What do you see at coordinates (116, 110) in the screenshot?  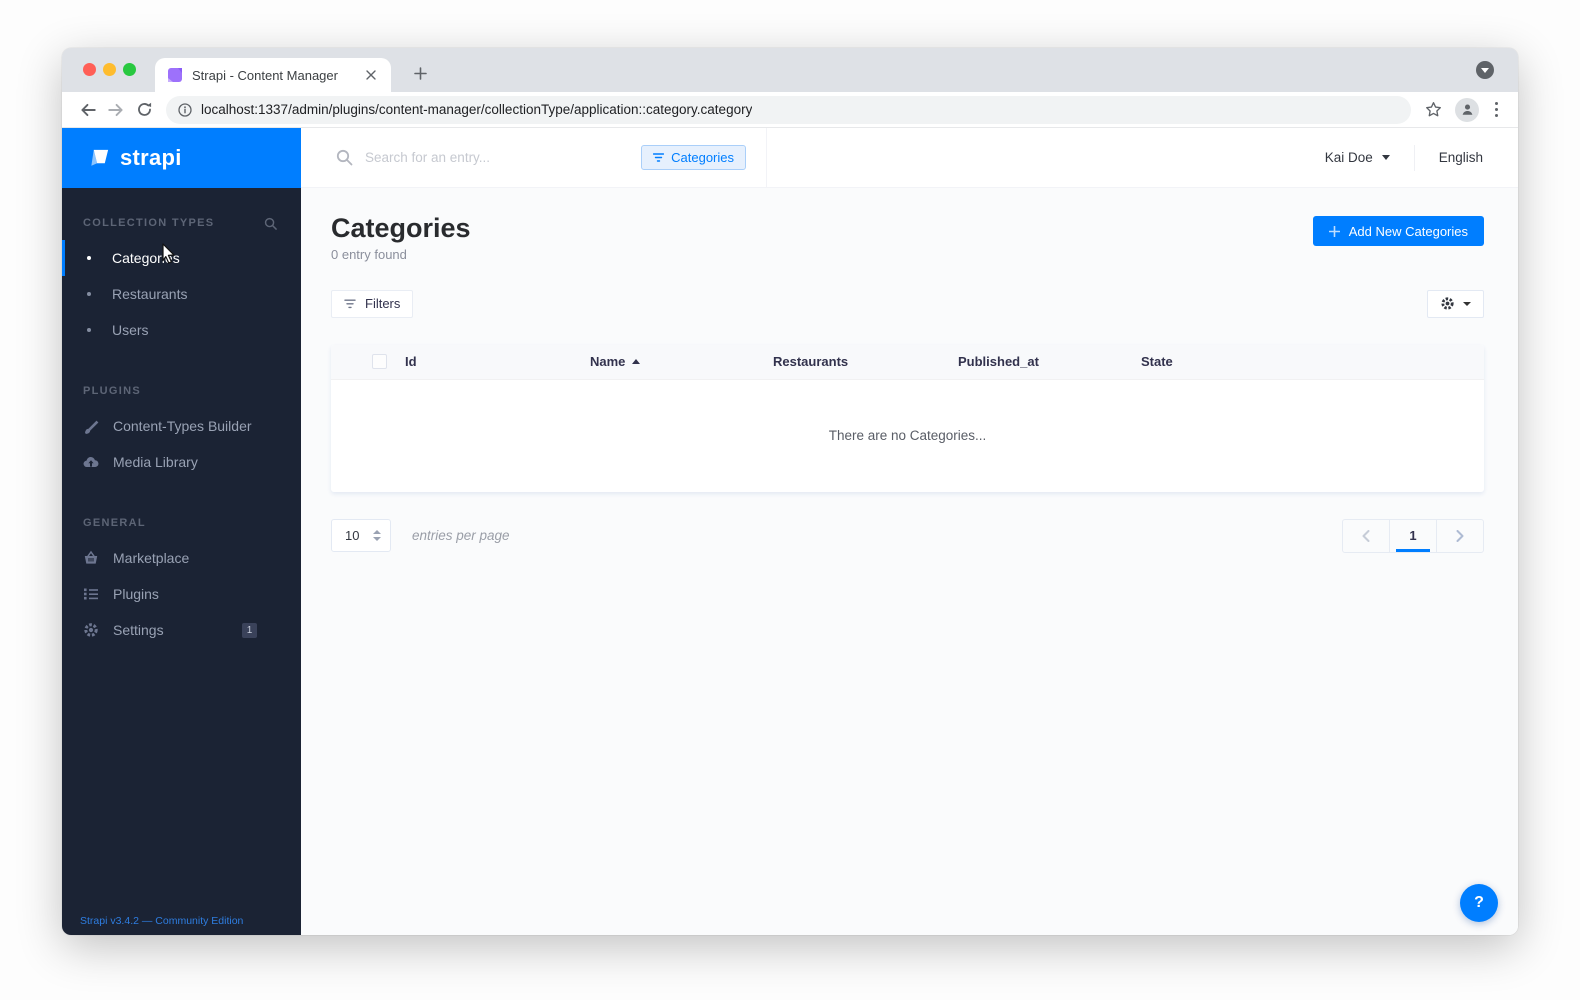 I see `forward-button` at bounding box center [116, 110].